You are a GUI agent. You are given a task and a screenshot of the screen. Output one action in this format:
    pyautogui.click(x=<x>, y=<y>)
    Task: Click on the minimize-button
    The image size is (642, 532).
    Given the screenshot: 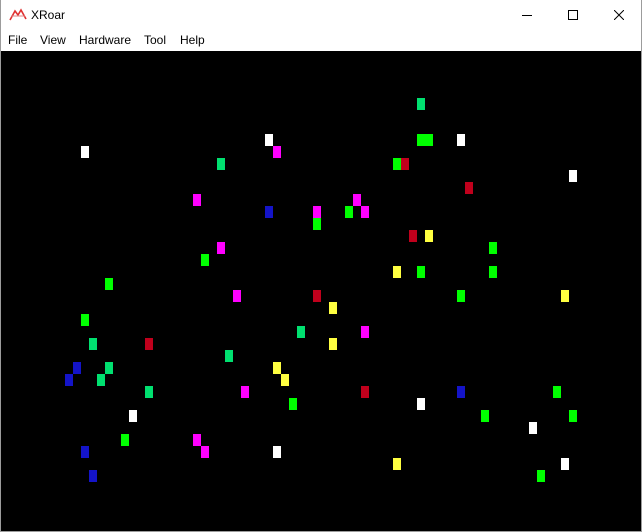 What is the action you would take?
    pyautogui.click(x=527, y=15)
    